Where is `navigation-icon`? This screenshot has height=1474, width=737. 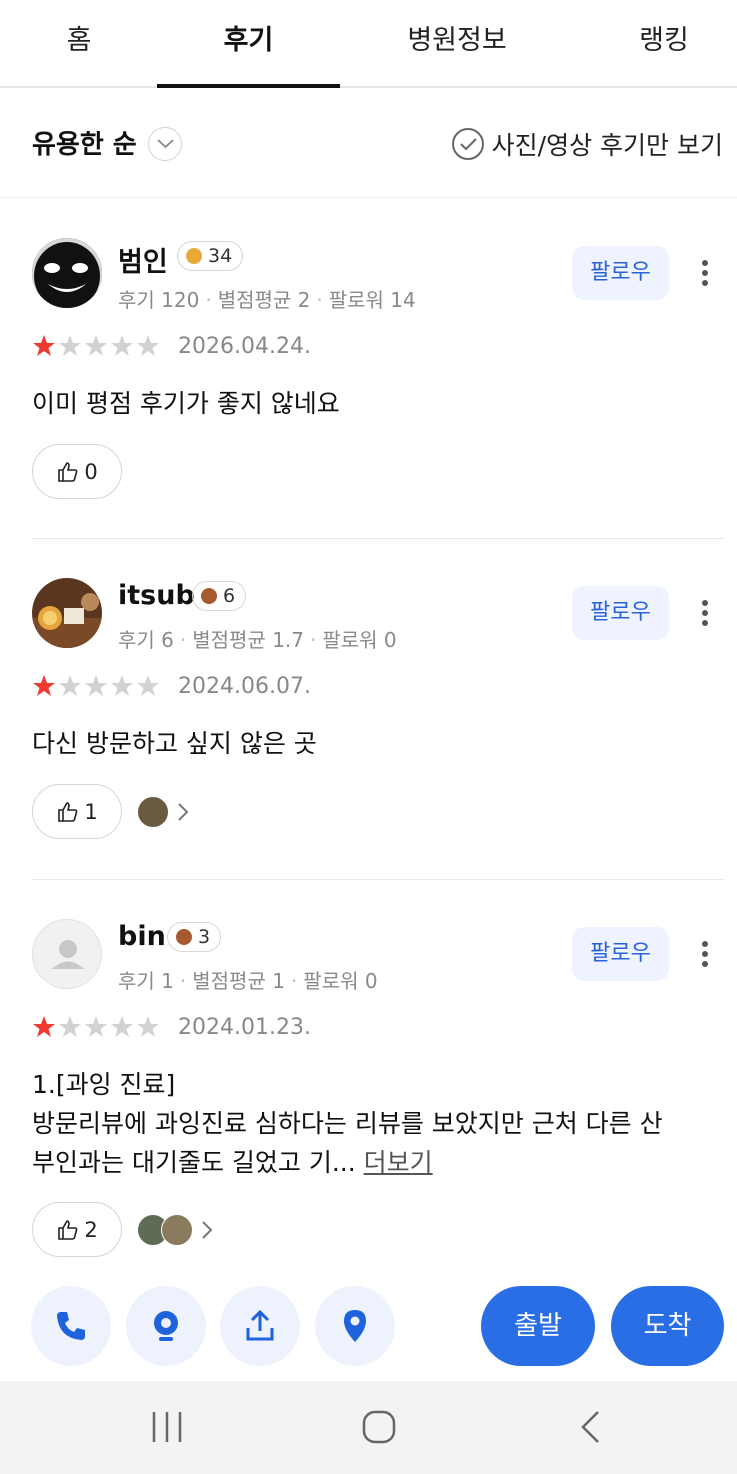
navigation-icon is located at coordinates (166, 1326).